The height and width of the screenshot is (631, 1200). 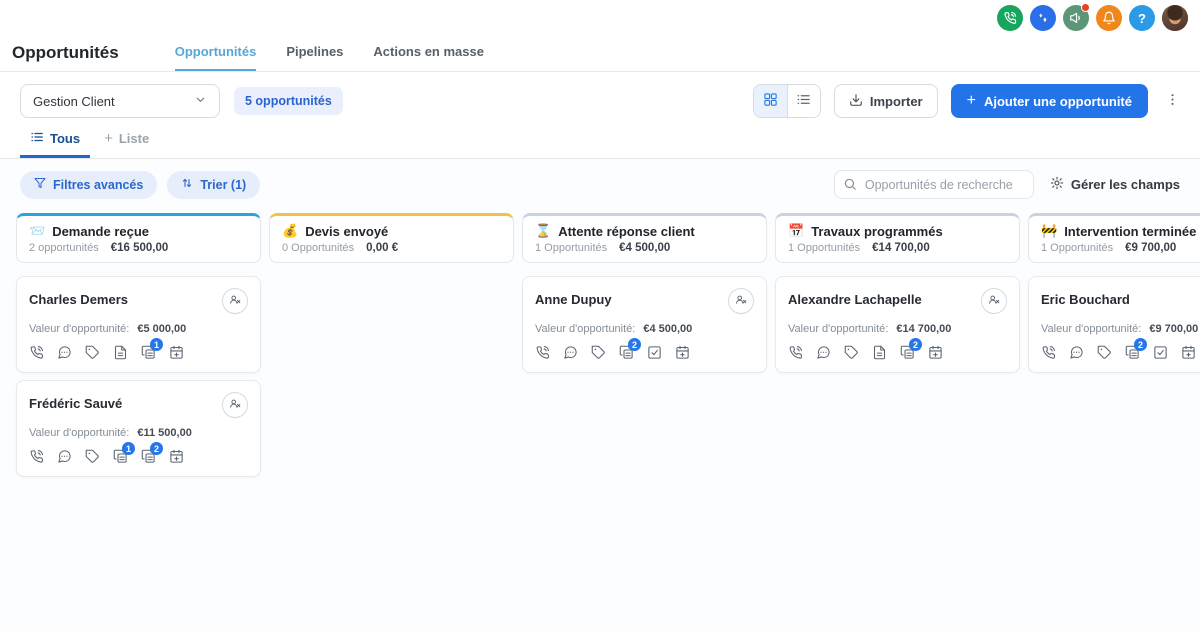 I want to click on count-badge: 1, so click(x=128, y=448).